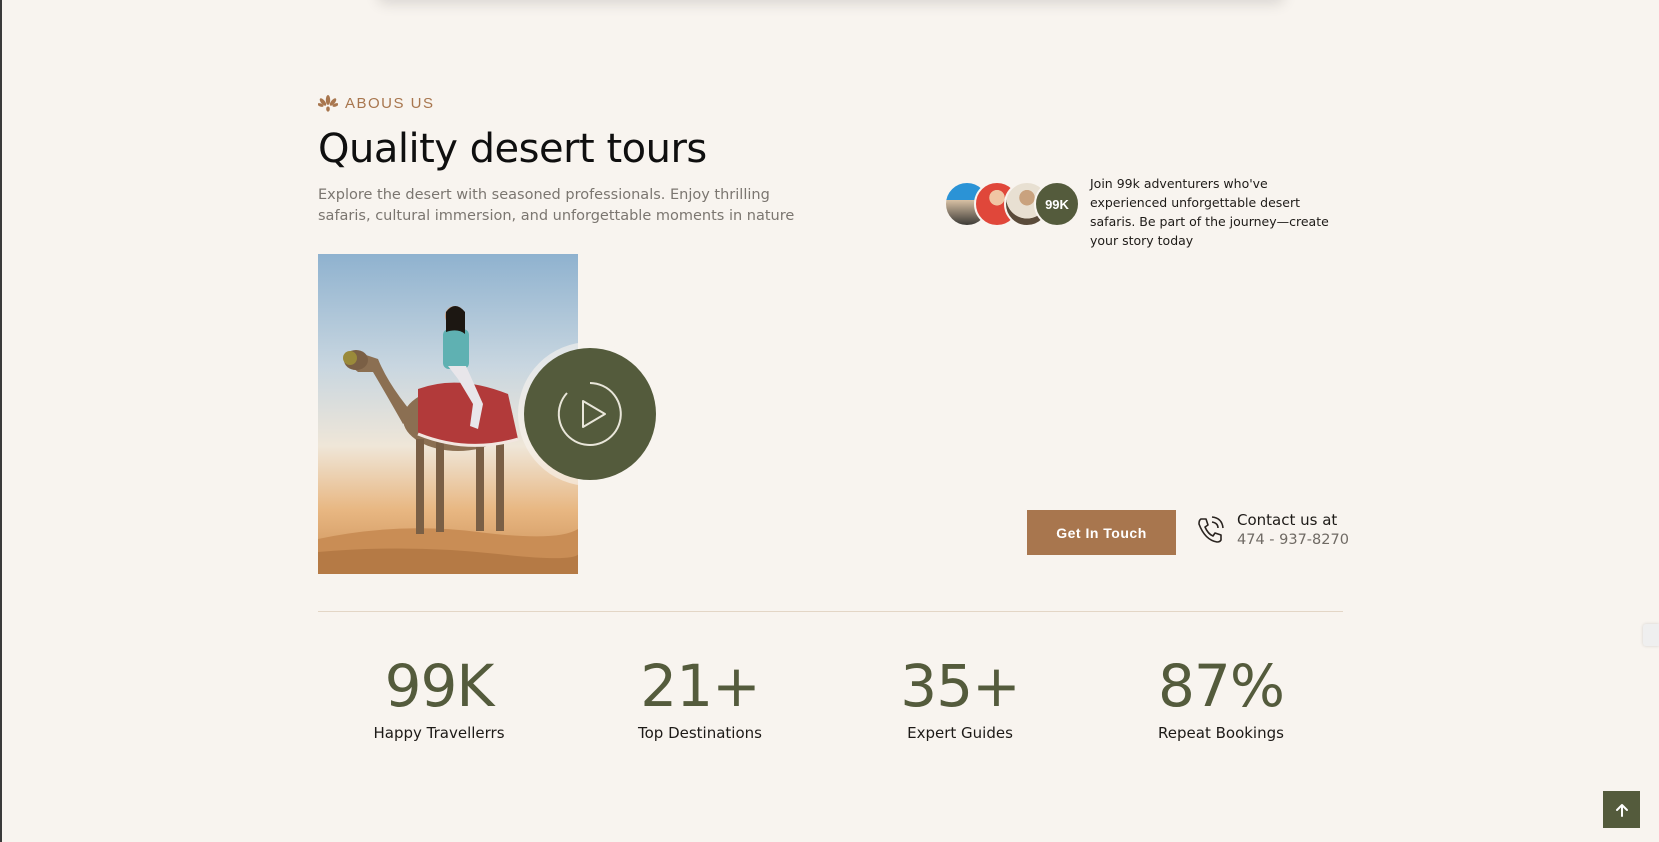 The height and width of the screenshot is (842, 1659). What do you see at coordinates (1057, 204) in the screenshot?
I see `count-badge: 99K` at bounding box center [1057, 204].